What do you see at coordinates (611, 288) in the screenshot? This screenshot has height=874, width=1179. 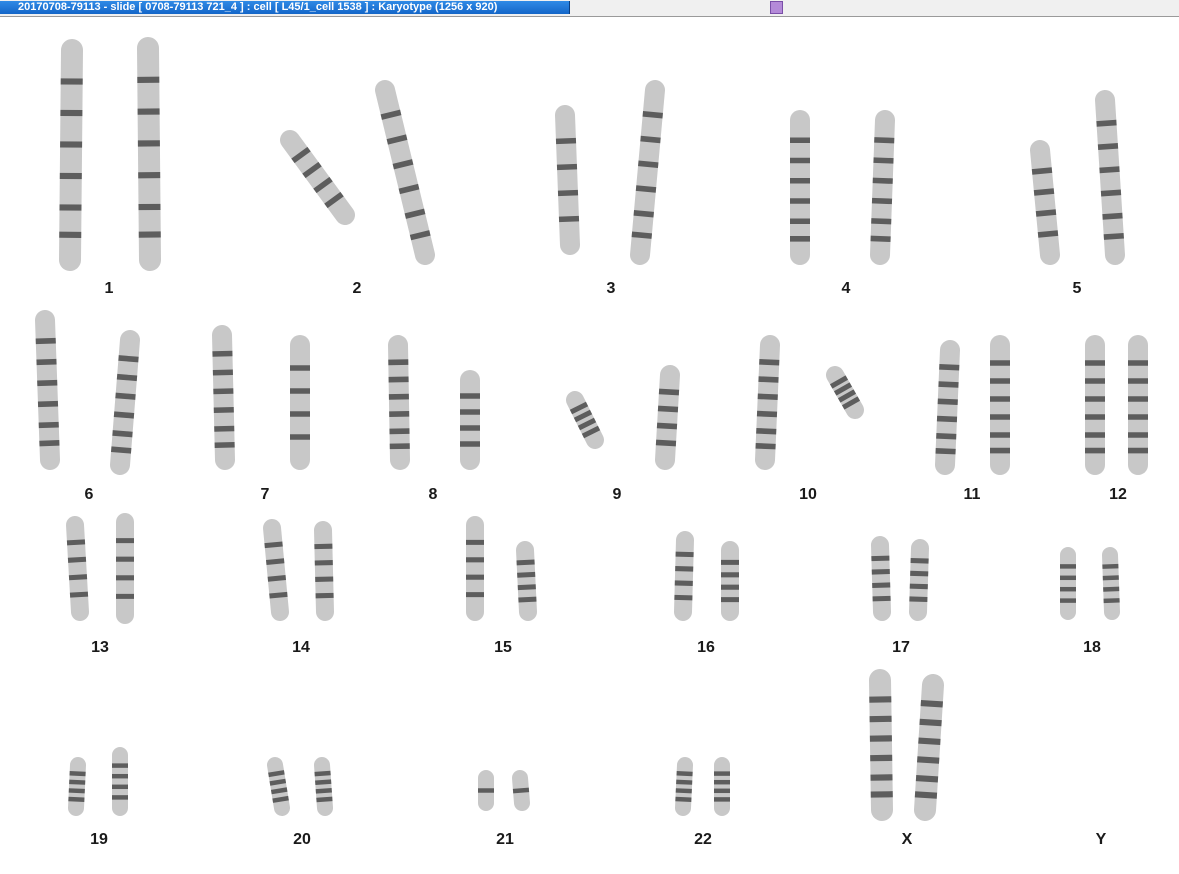 I see `chromosome-label-3: 3` at bounding box center [611, 288].